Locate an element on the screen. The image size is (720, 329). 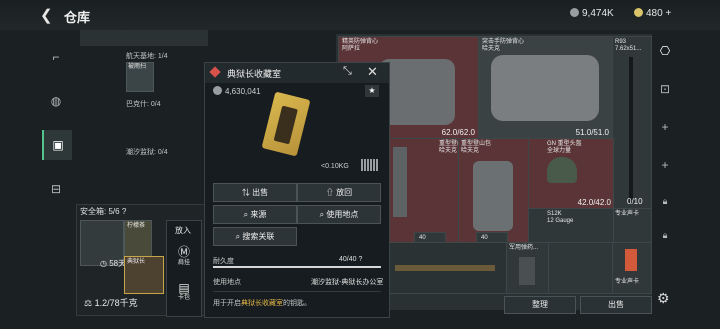
sell-all-button: 出售 is located at coordinates (616, 305).